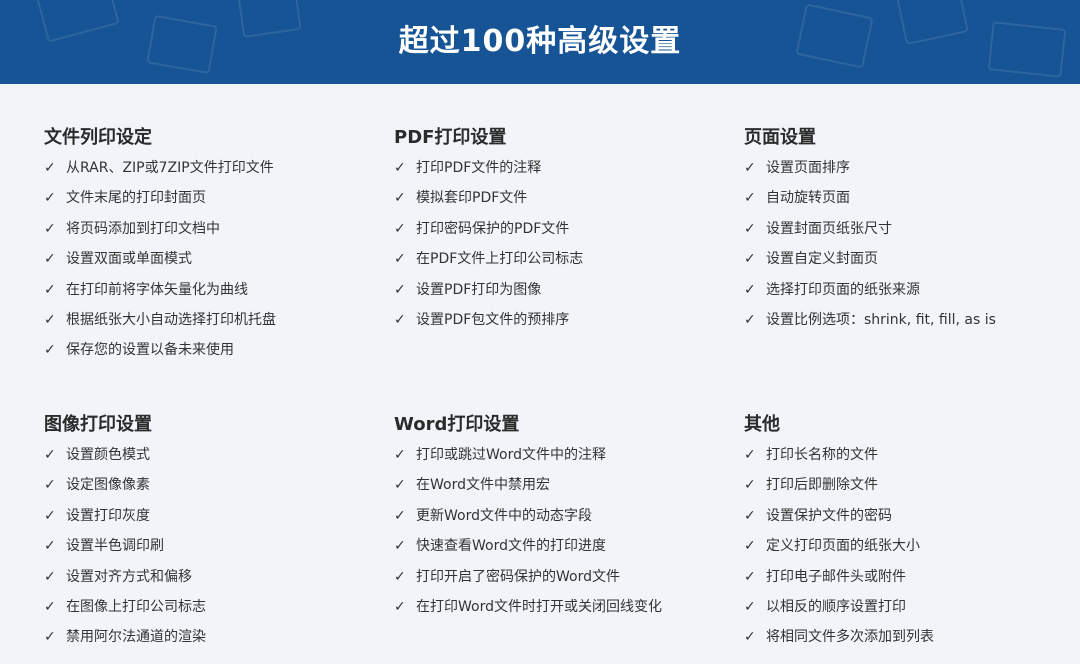  I want to click on list-item: ✓ 更新Word文件中的动态字段, so click(564, 516).